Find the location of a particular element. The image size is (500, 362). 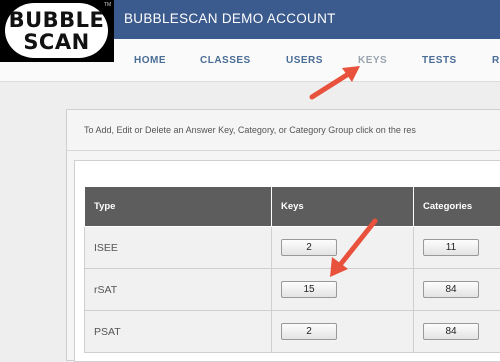

categories-count-button: 11 is located at coordinates (451, 247).